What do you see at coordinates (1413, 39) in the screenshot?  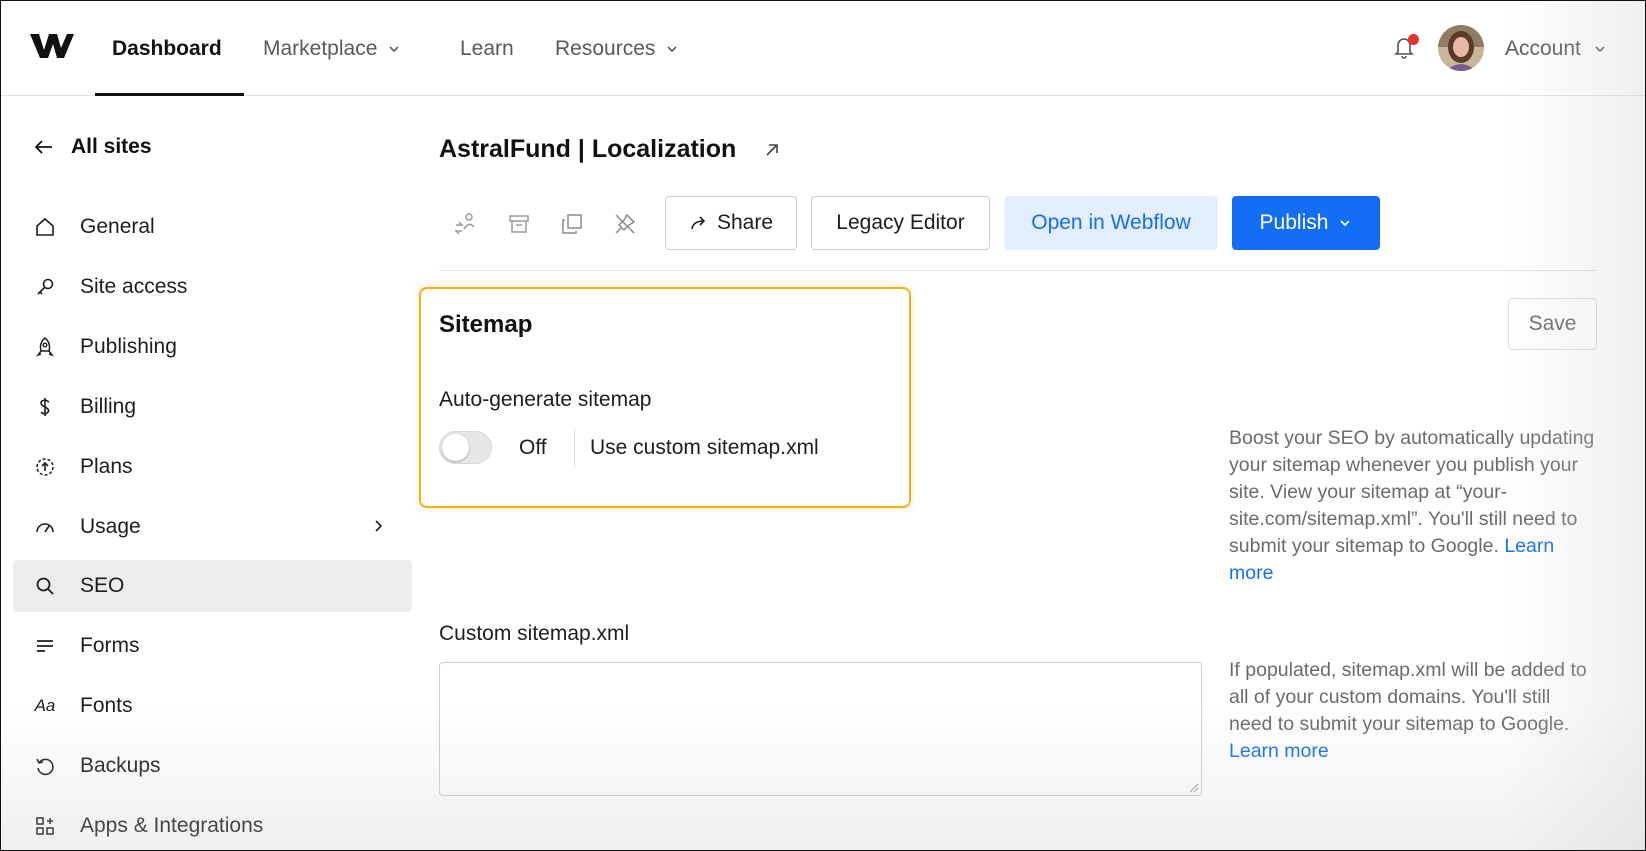 I see `notification-badge` at bounding box center [1413, 39].